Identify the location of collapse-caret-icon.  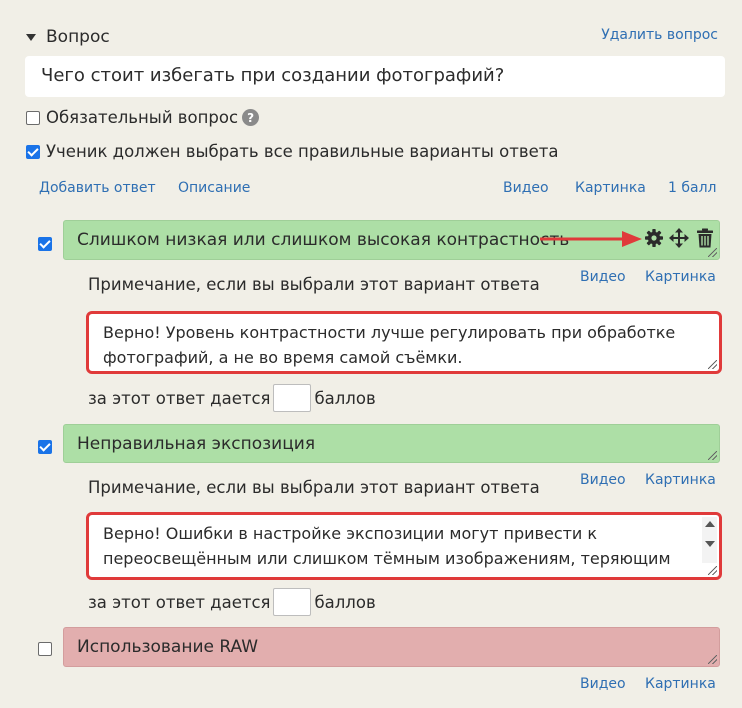
(31, 37).